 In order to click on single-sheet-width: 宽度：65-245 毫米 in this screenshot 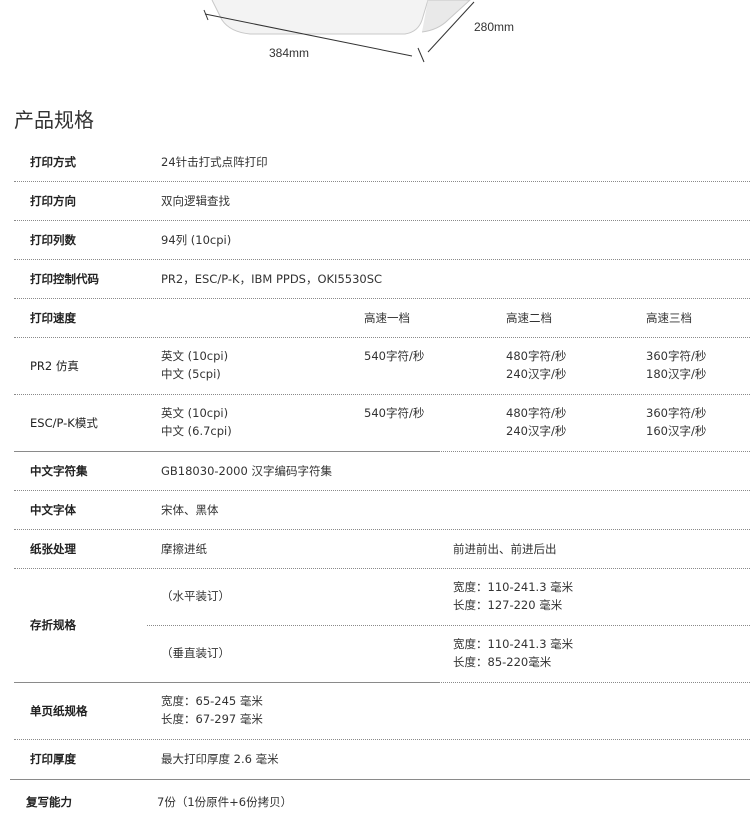, I will do `click(212, 701)`.